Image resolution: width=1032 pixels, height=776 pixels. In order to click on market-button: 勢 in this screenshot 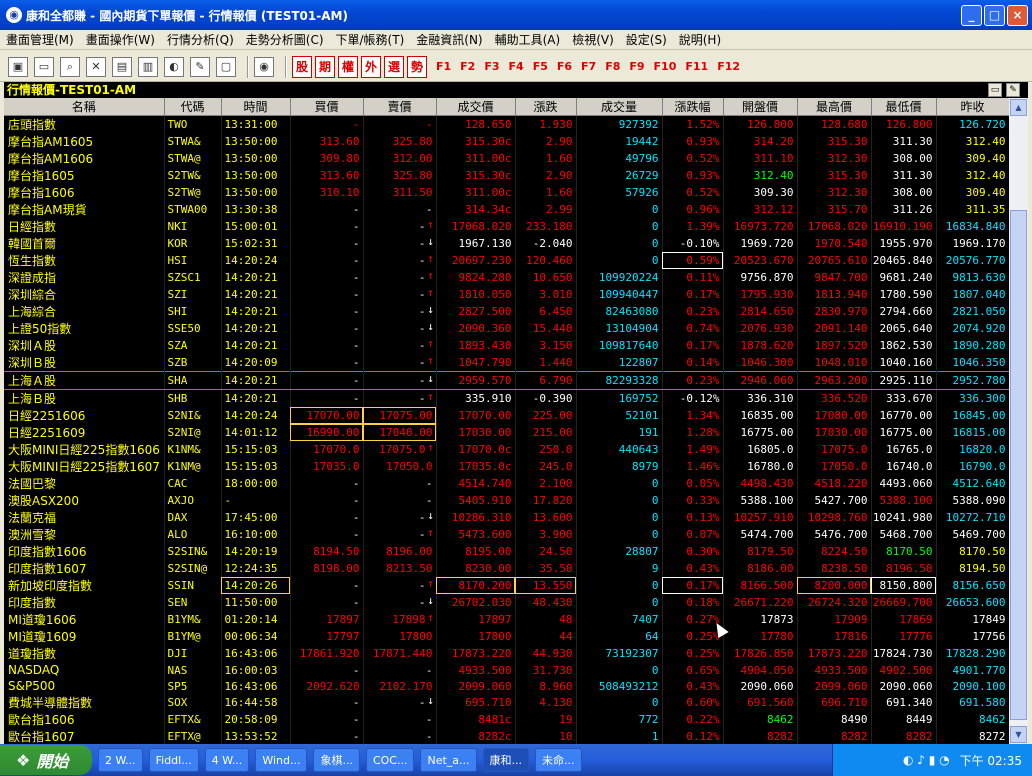, I will do `click(417, 66)`.